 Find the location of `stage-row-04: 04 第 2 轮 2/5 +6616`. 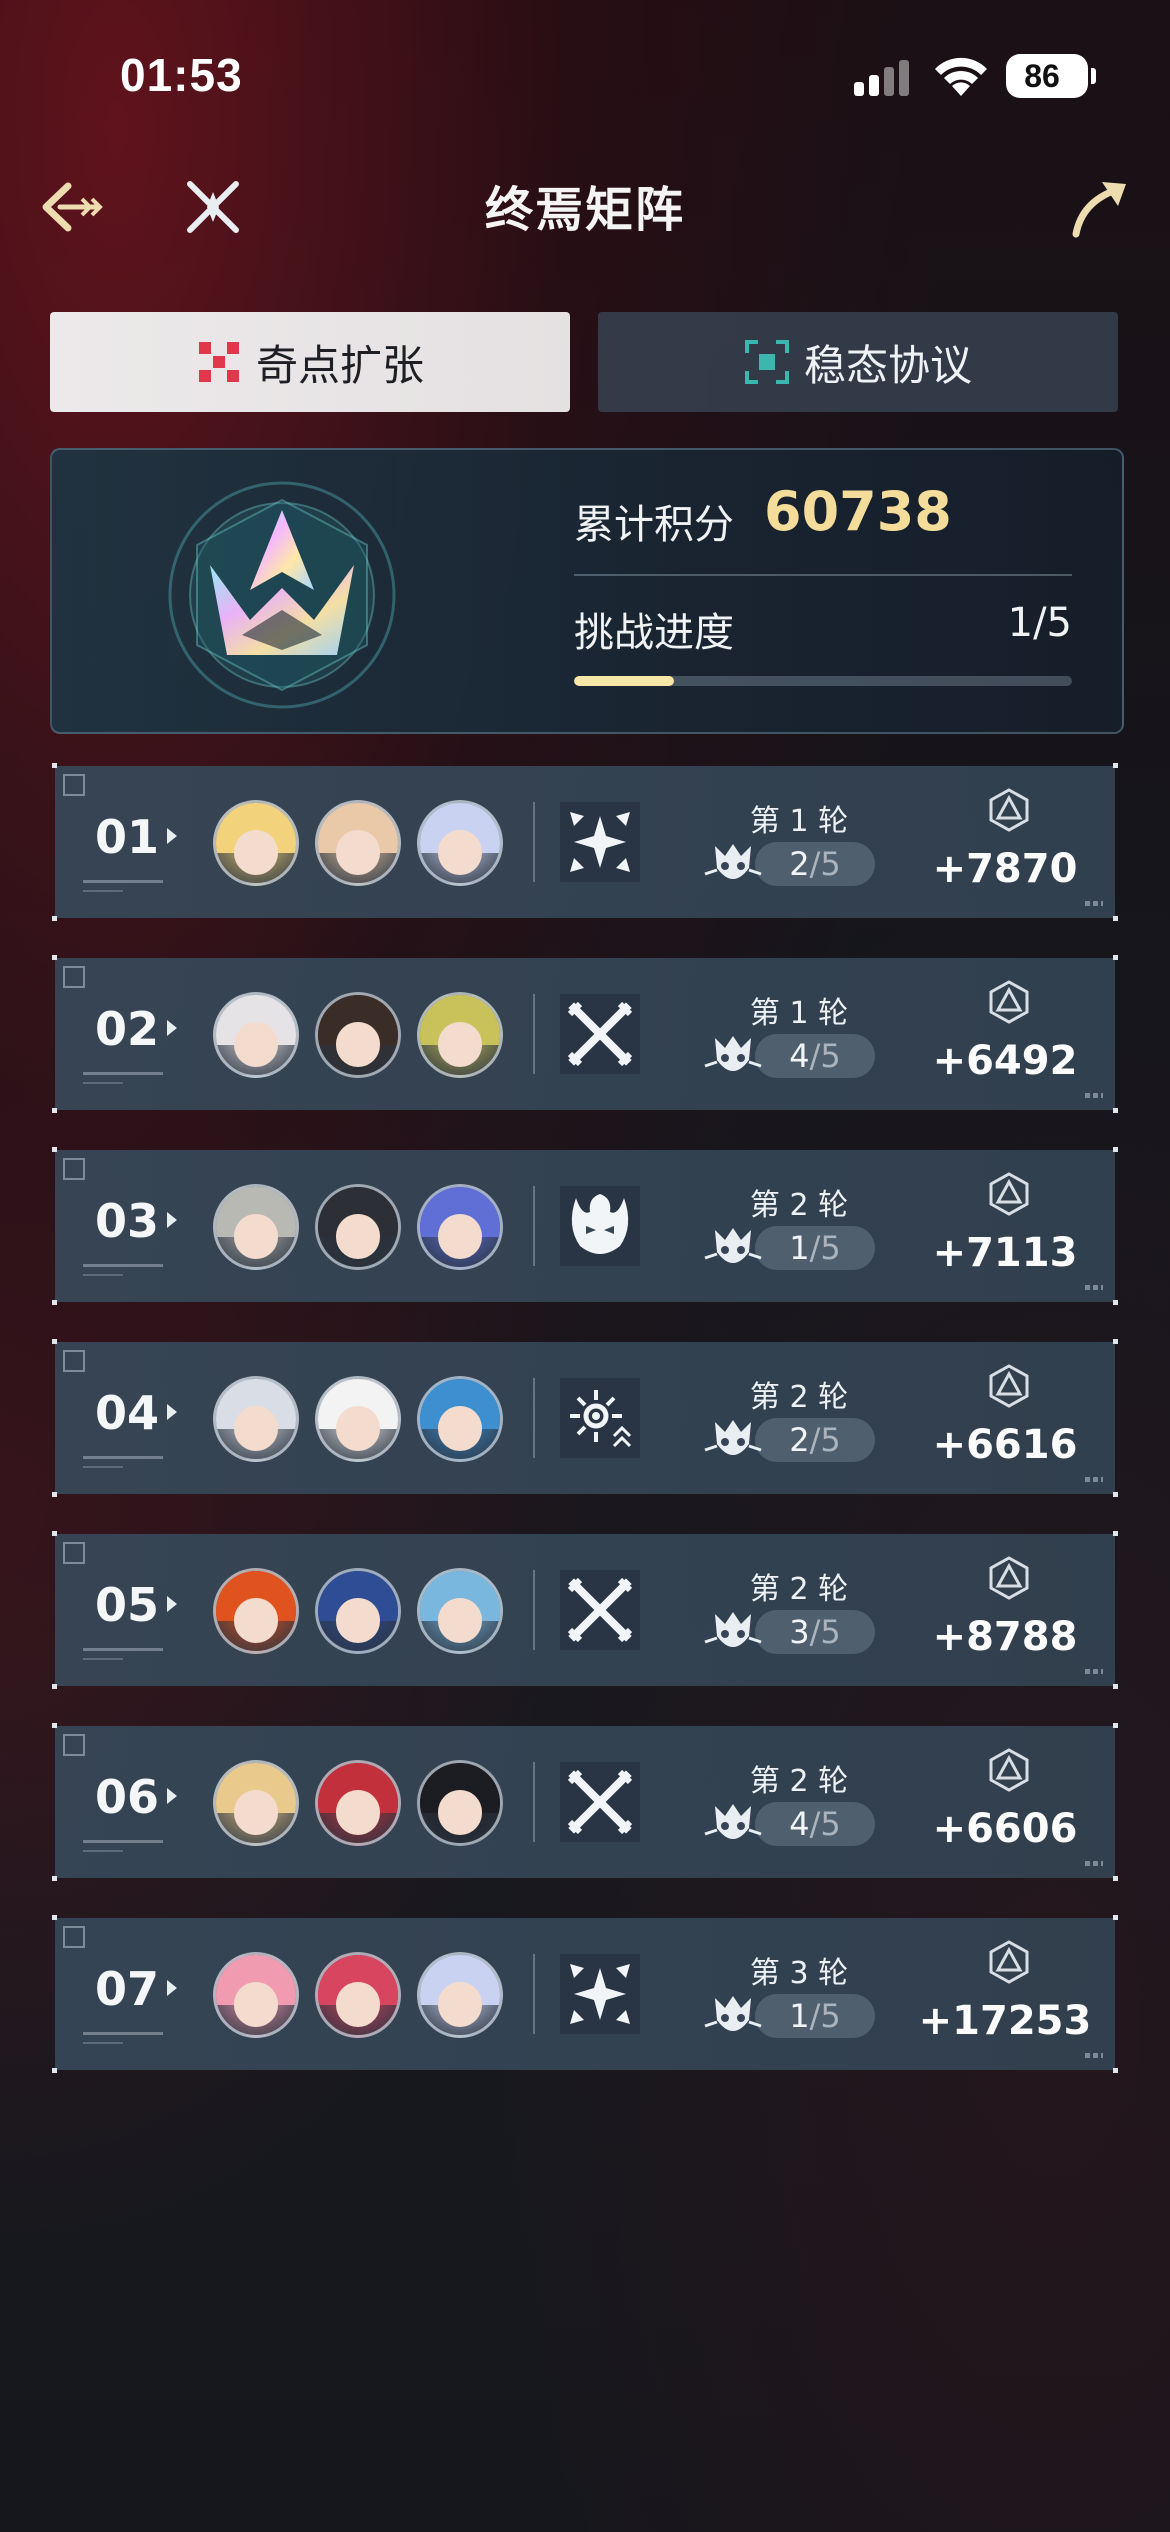

stage-row-04: 04 第 2 轮 2/5 +6616 is located at coordinates (585, 1418).